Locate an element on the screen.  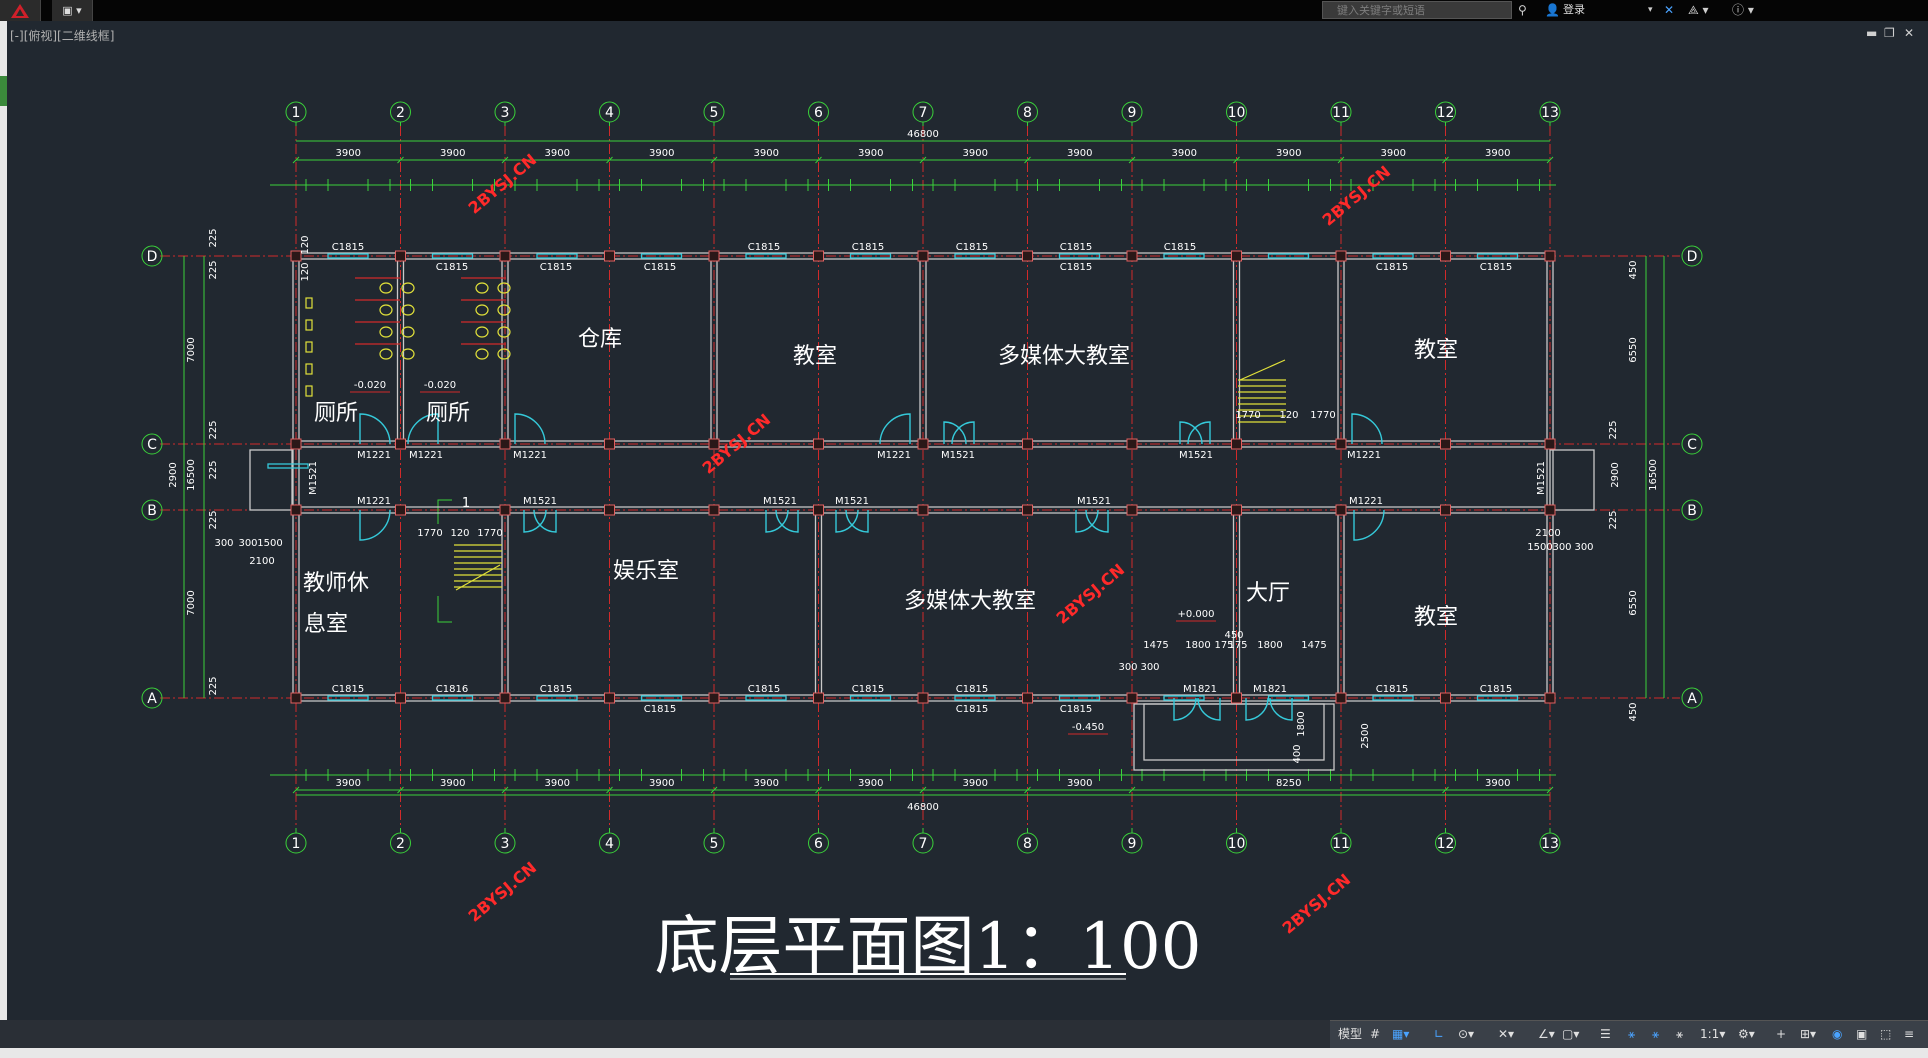
scale-dropdown: 1:1▾ is located at coordinates (1712, 1034).